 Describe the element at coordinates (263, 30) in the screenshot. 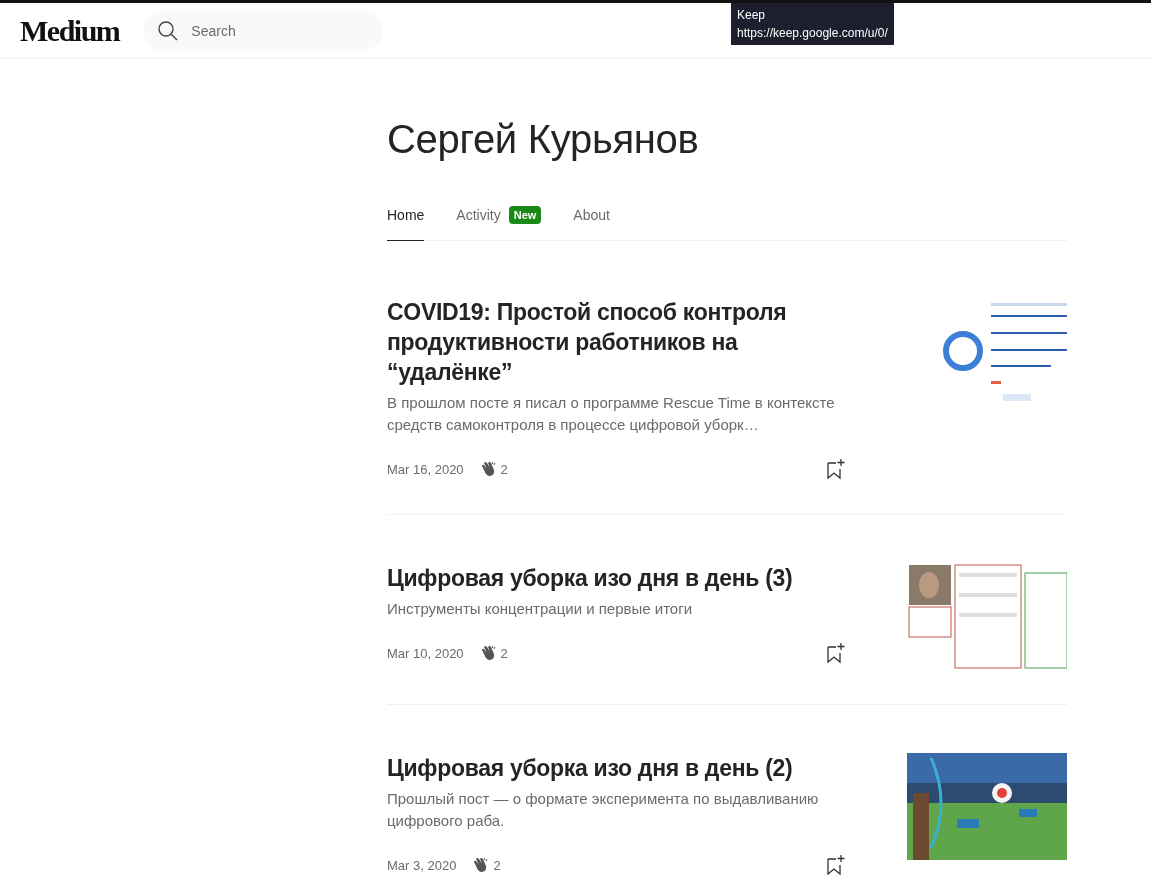

I see `search-field: Search` at that location.